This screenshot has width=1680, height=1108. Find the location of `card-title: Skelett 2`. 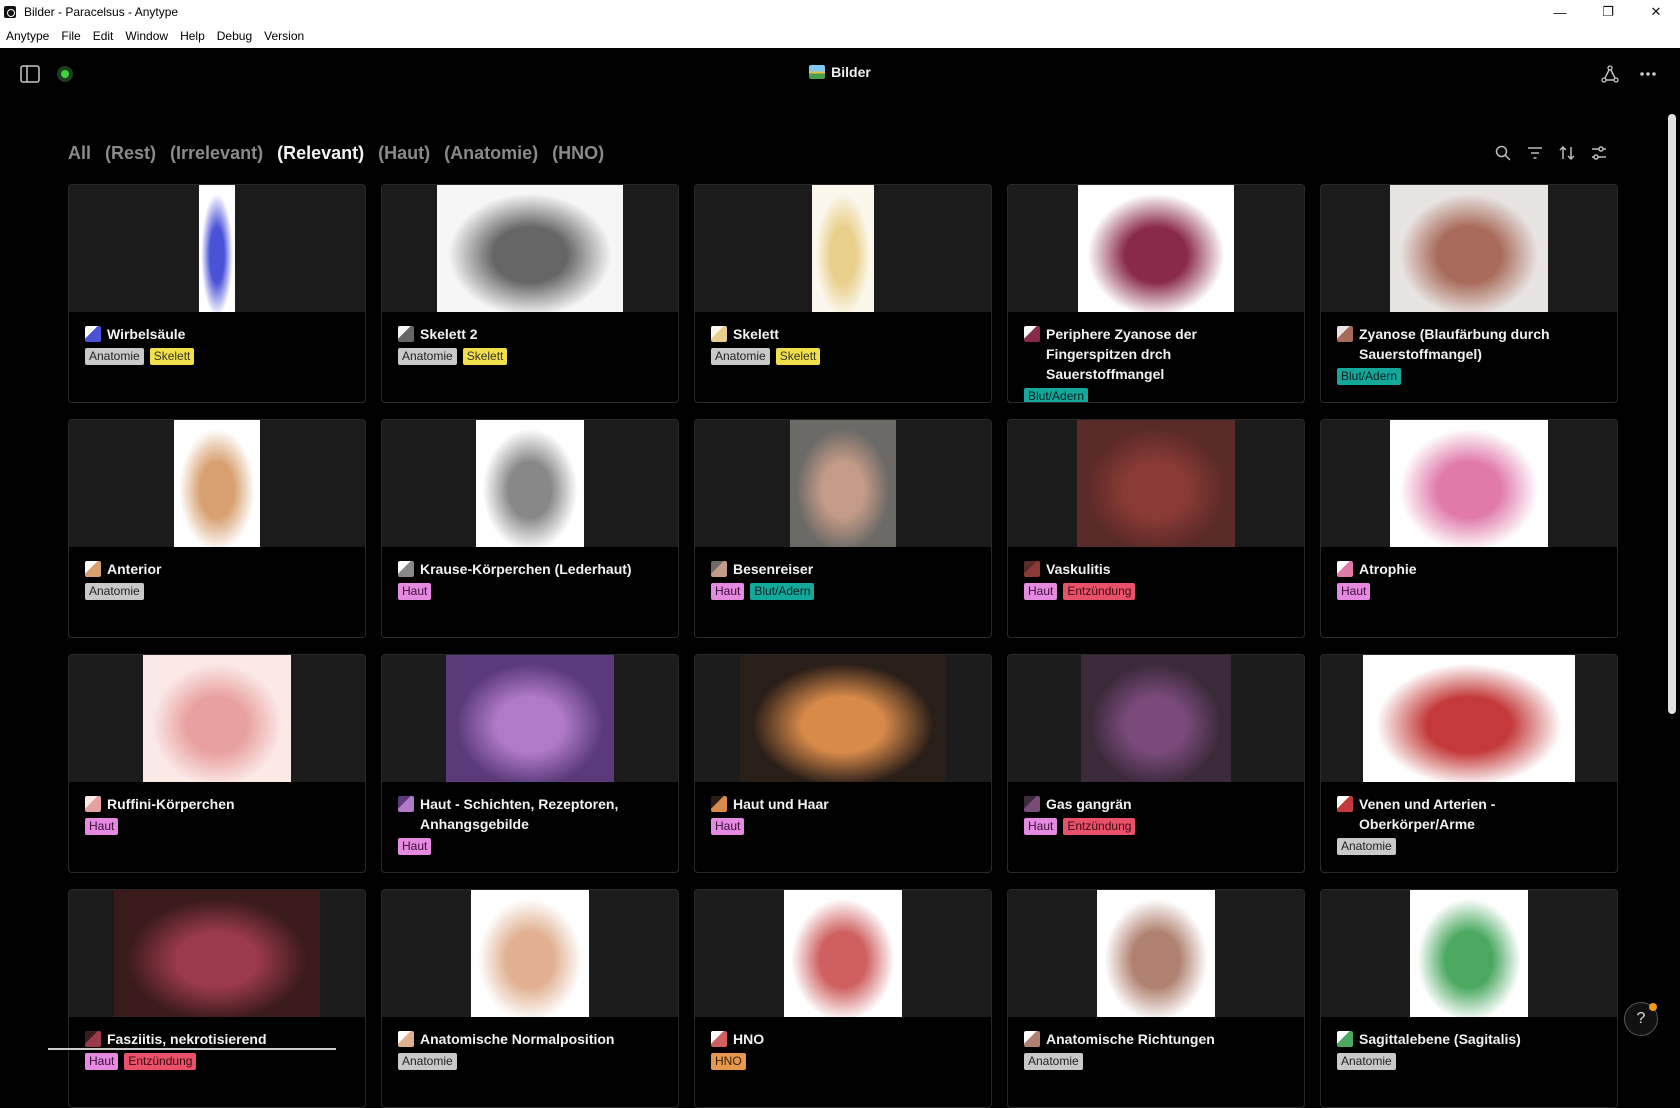

card-title: Skelett 2 is located at coordinates (530, 334).